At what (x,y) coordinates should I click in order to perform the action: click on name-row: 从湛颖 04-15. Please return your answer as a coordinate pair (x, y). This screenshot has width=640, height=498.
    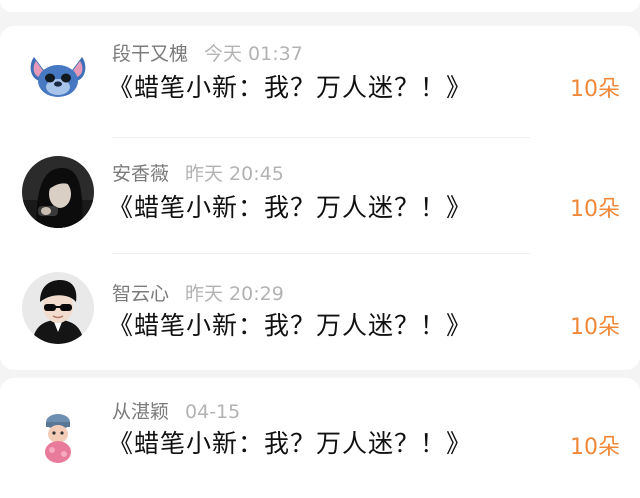
    Looking at the image, I should click on (176, 412).